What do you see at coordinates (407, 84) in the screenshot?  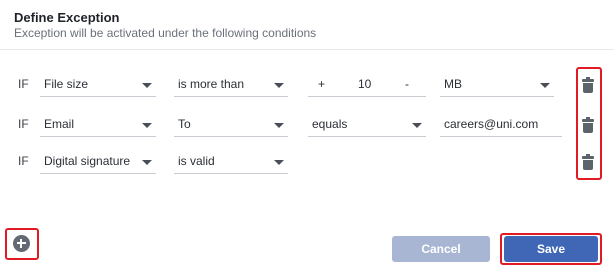 I see `decrement-button: -` at bounding box center [407, 84].